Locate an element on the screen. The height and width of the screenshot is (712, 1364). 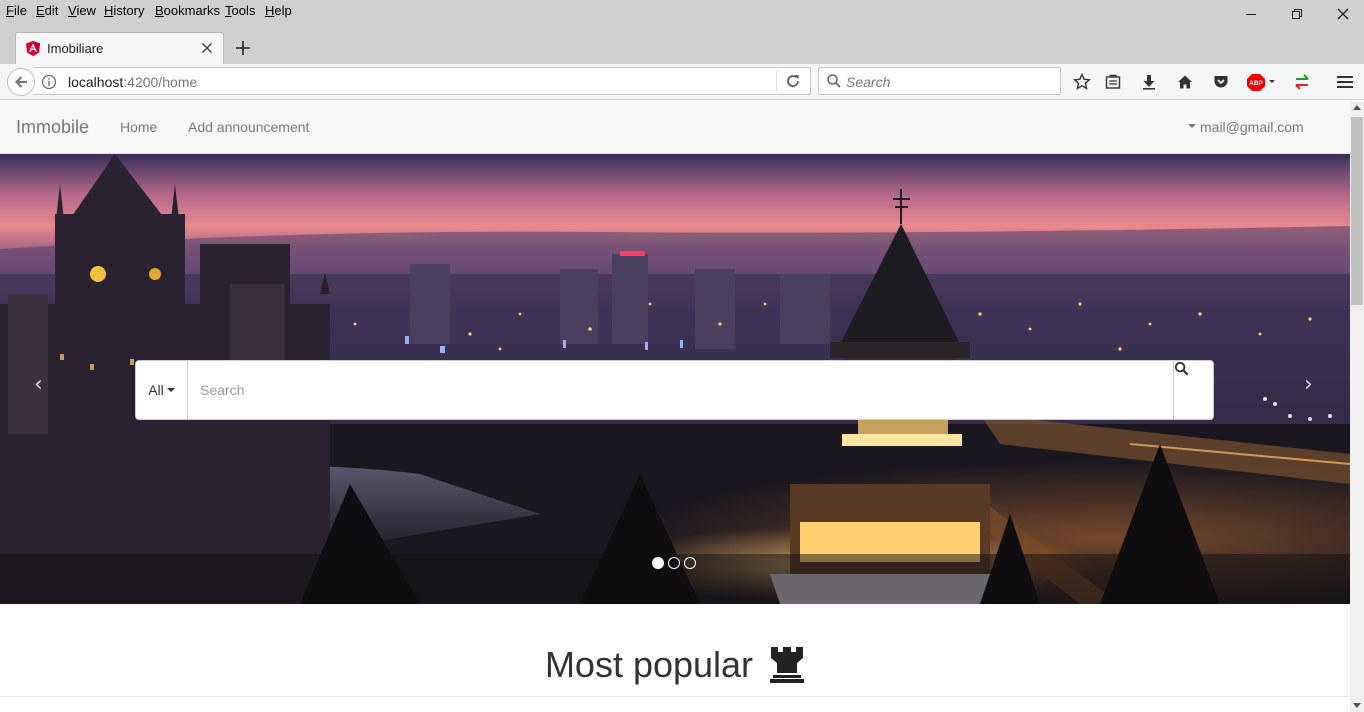
pocket-icon is located at coordinates (1221, 82).